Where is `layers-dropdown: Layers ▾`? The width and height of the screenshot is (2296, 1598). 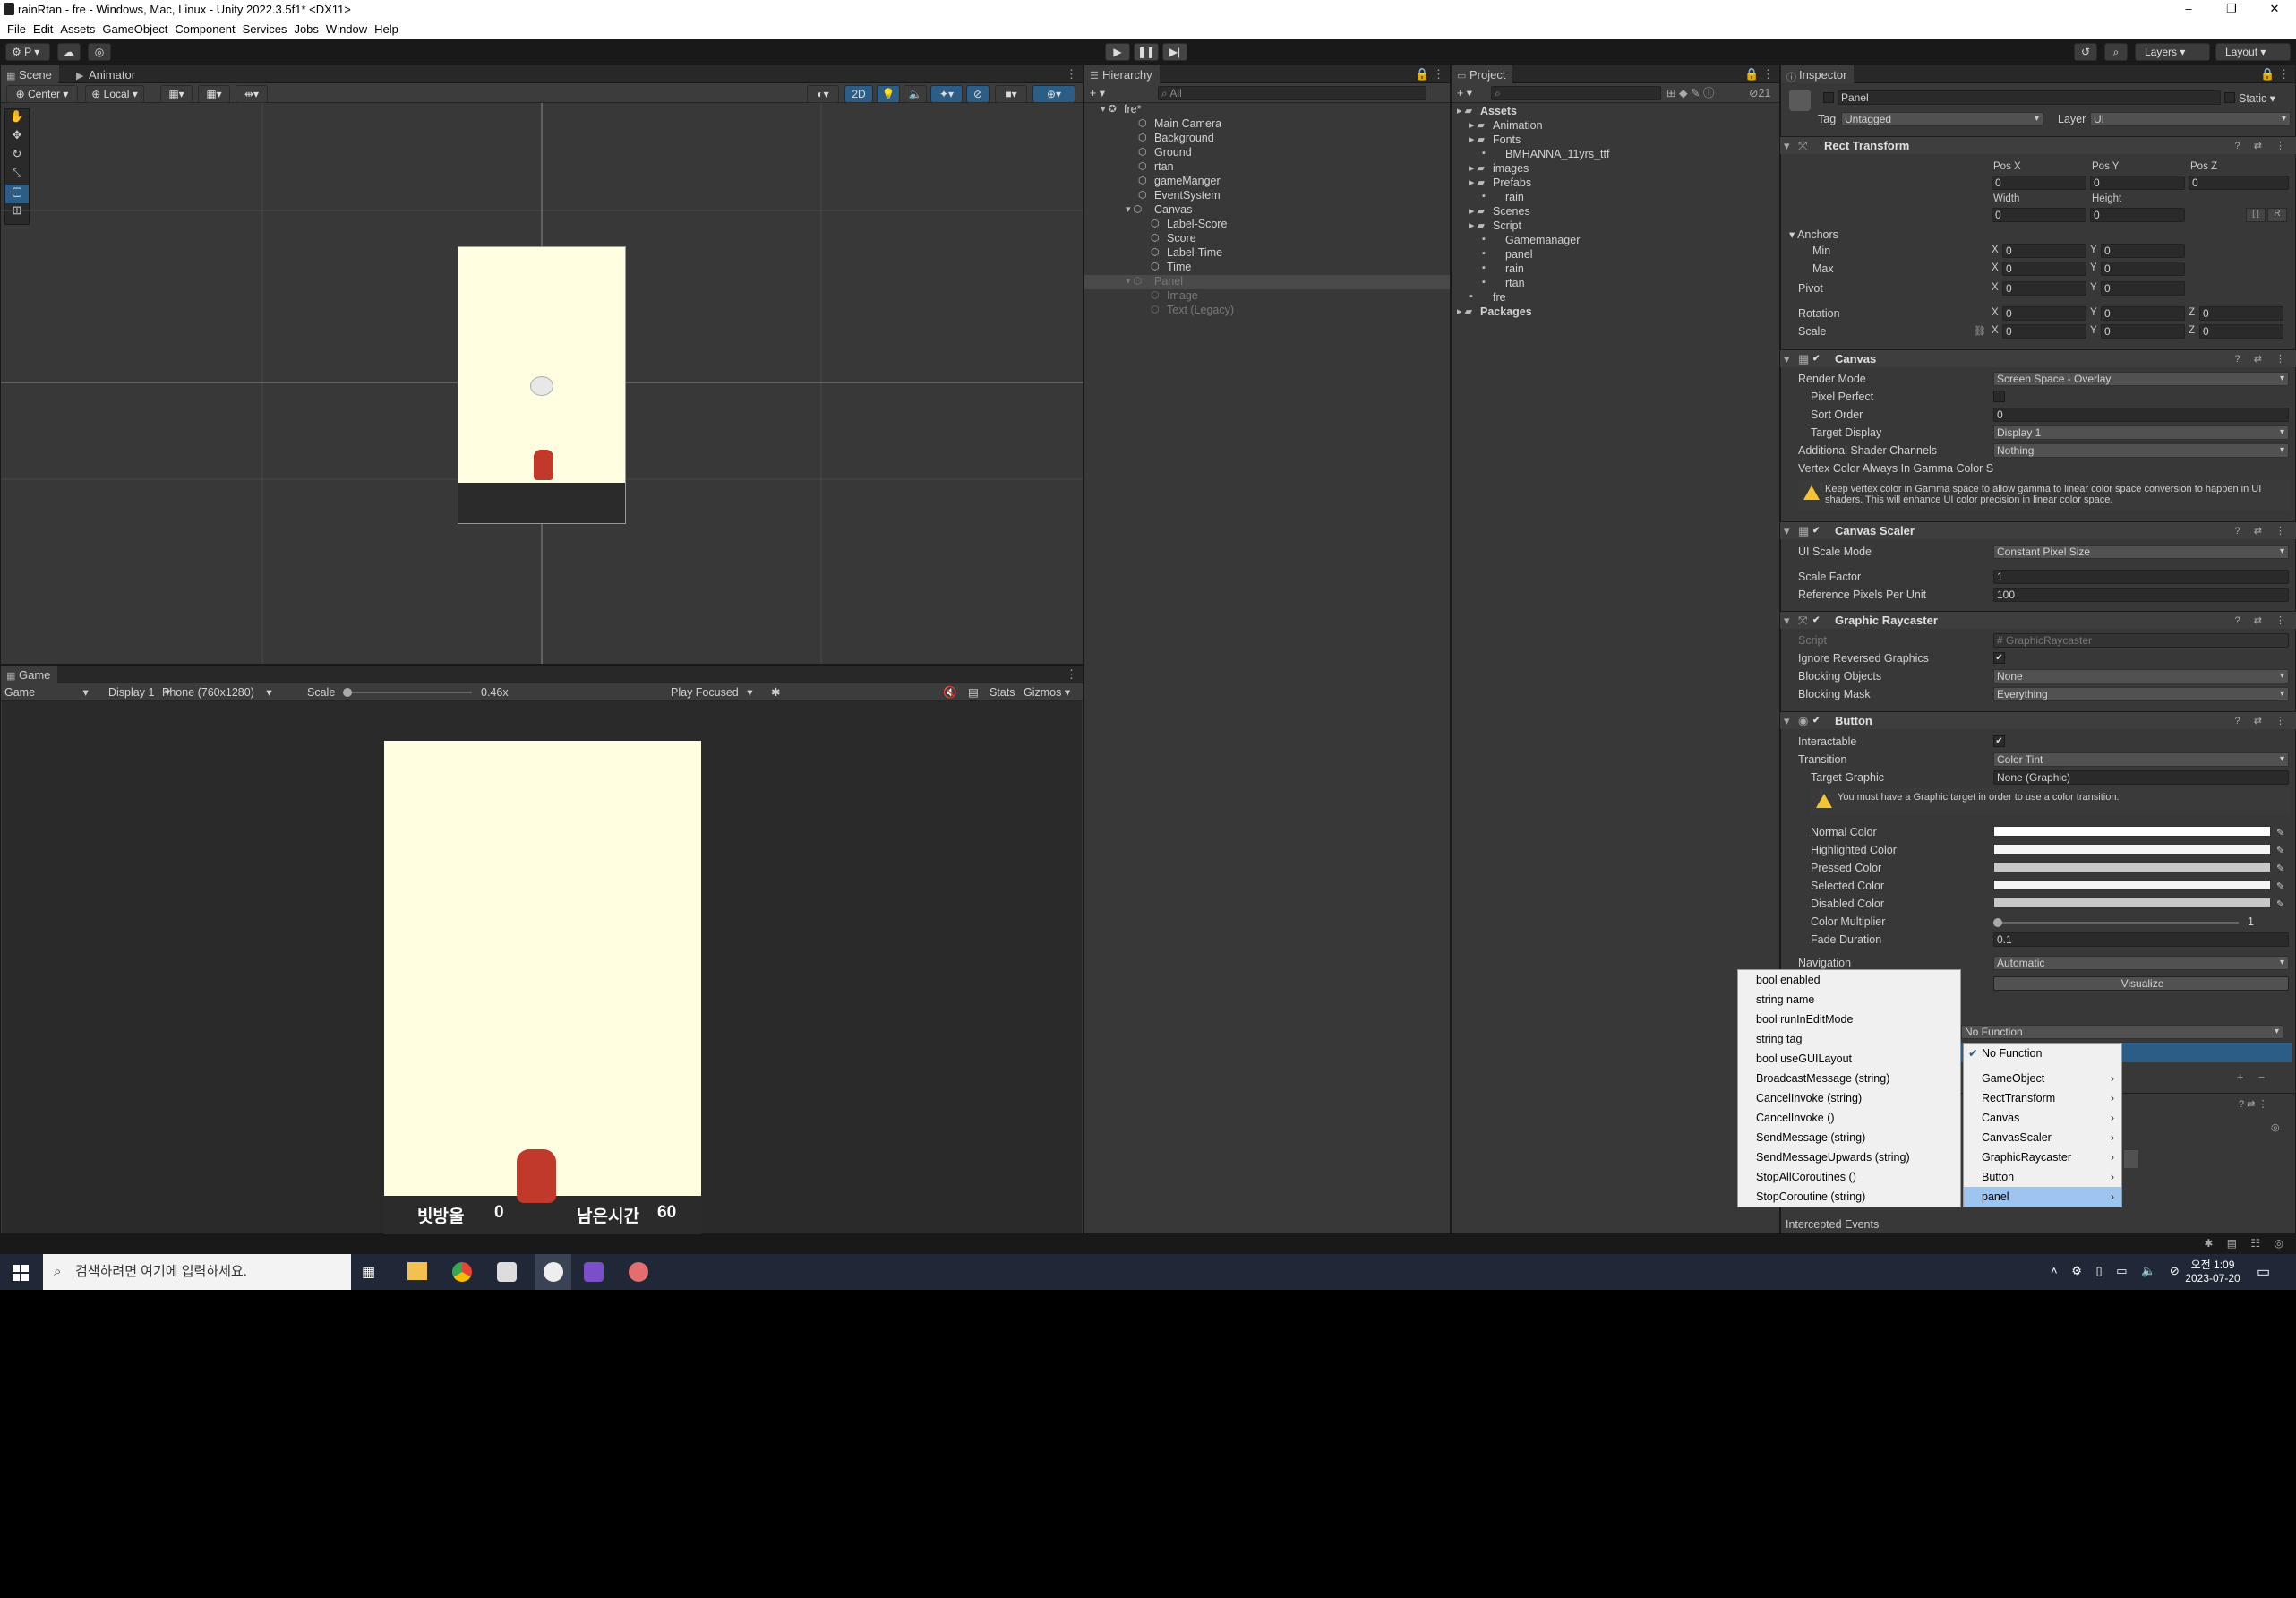
layers-dropdown: Layers ▾ is located at coordinates (2172, 52).